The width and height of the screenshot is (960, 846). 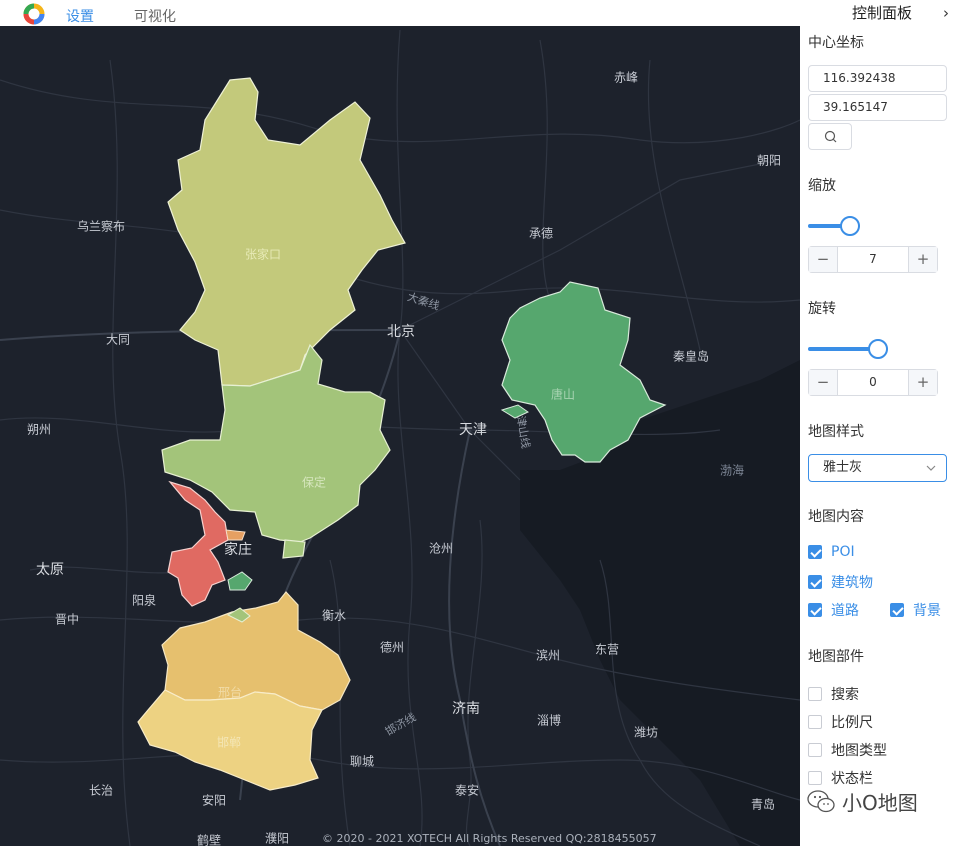 I want to click on poi-checkbox-label: POI, so click(x=843, y=552).